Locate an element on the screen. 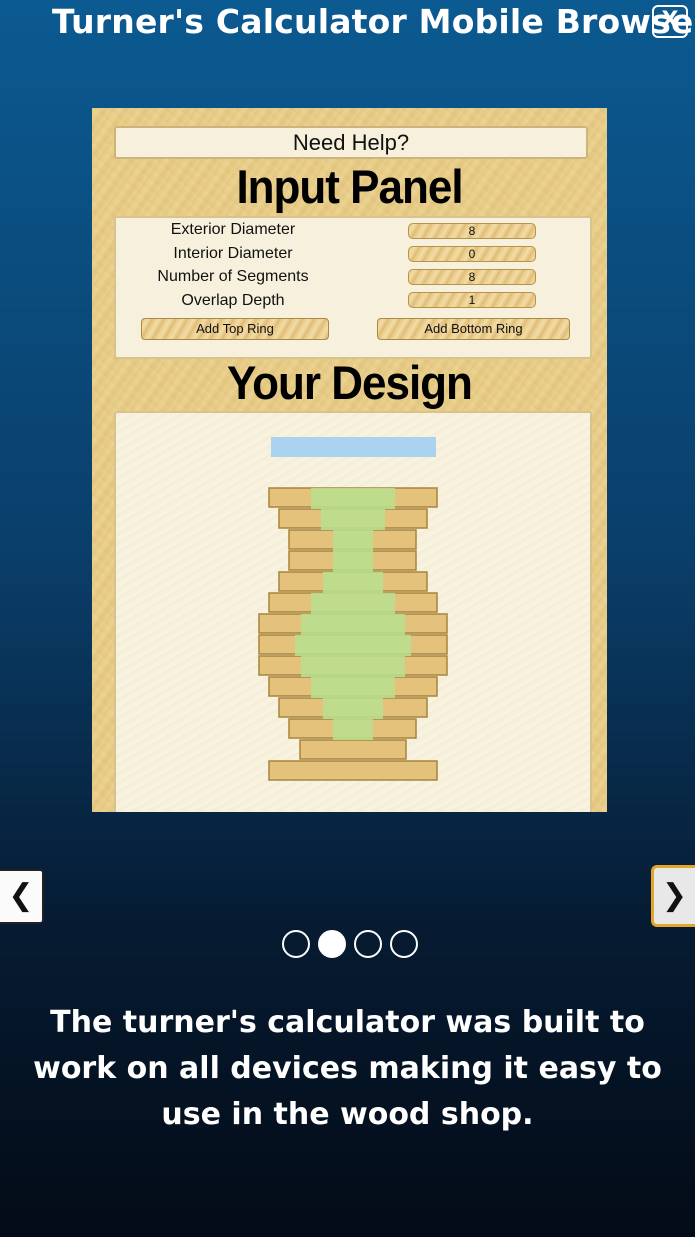 The width and height of the screenshot is (695, 1237). need-help-button: Need Help? is located at coordinates (351, 142).